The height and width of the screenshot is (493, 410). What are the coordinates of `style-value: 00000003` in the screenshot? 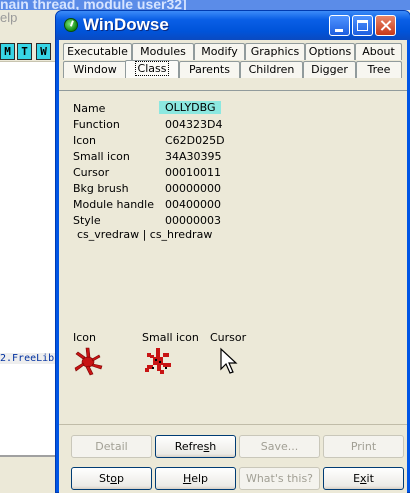 It's located at (193, 220).